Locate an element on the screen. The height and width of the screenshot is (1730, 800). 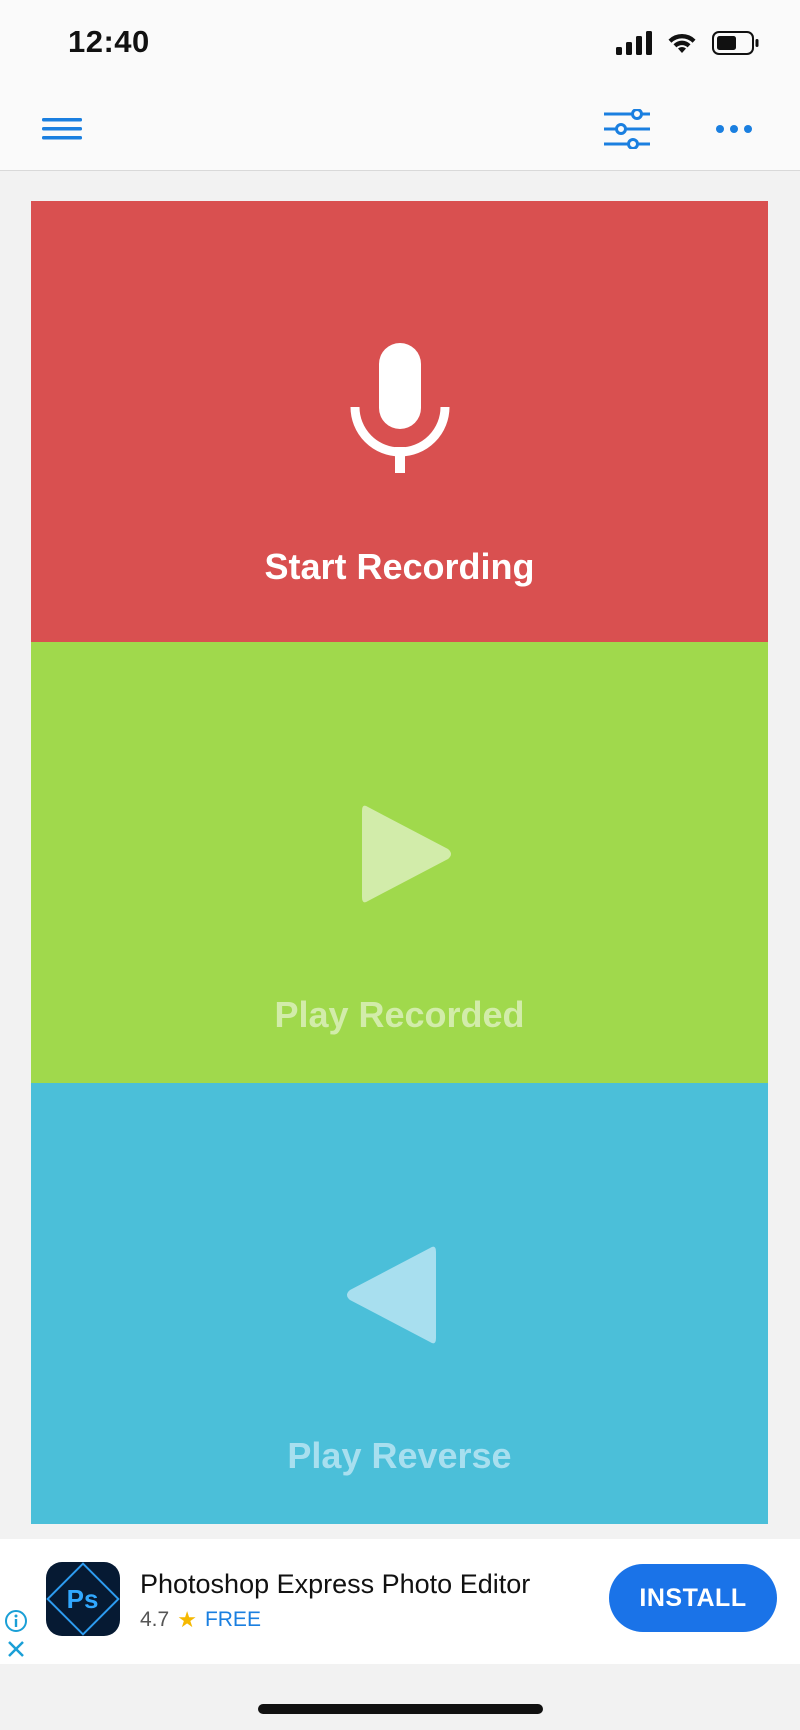
ad-title: Photoshop Express Photo Editor is located at coordinates (335, 1584).